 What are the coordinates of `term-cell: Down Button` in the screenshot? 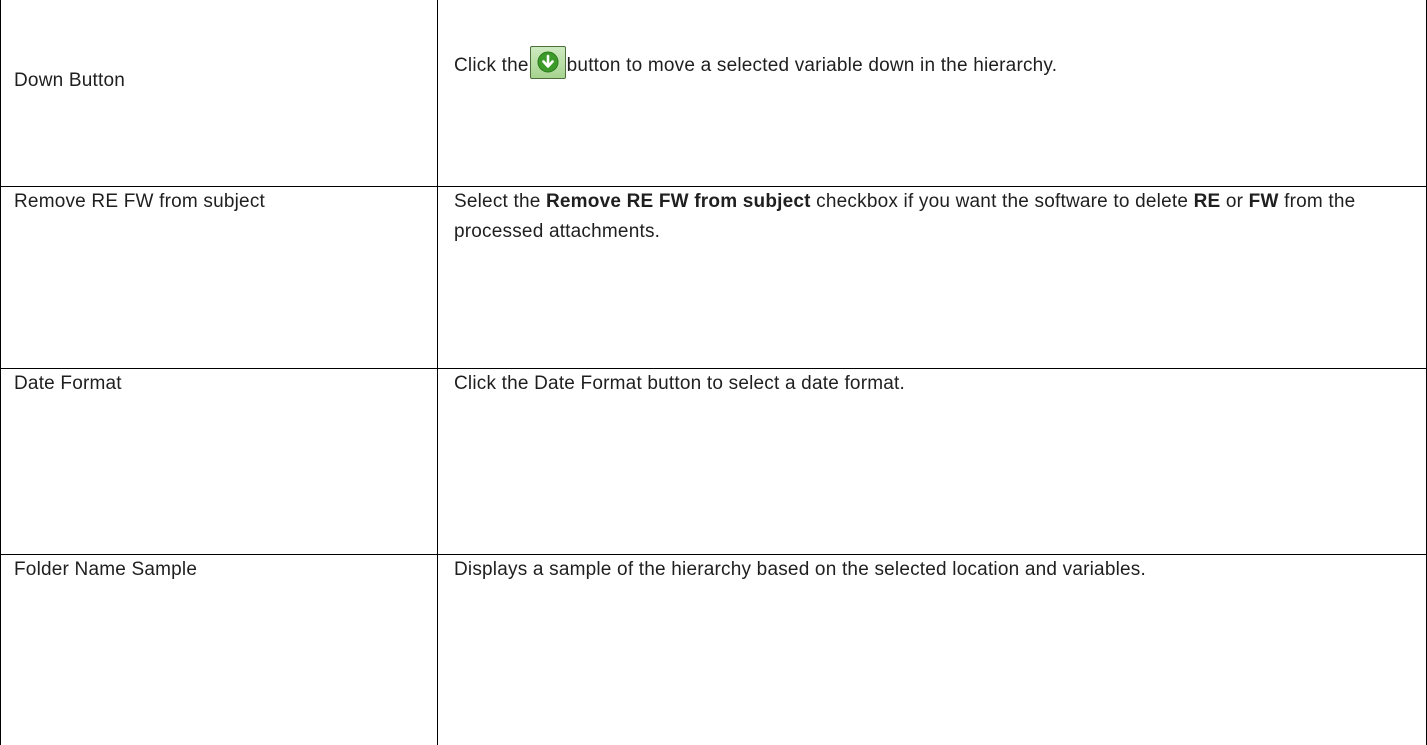 It's located at (219, 93).